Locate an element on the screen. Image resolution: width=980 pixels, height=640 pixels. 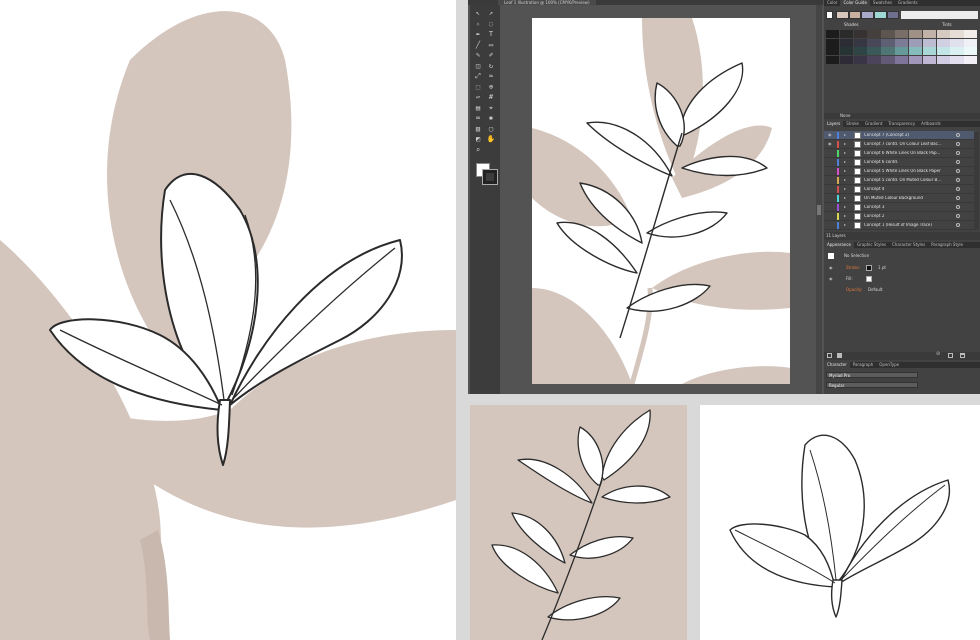
appearance-stroke-row: ◉ Stroke: 1 pt is located at coordinates (901, 269).